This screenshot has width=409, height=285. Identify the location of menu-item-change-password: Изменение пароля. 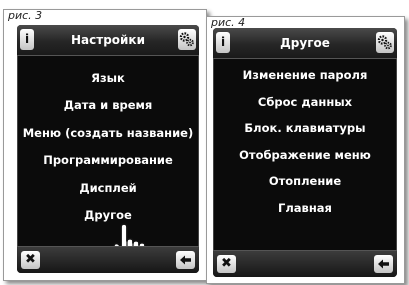
(305, 80).